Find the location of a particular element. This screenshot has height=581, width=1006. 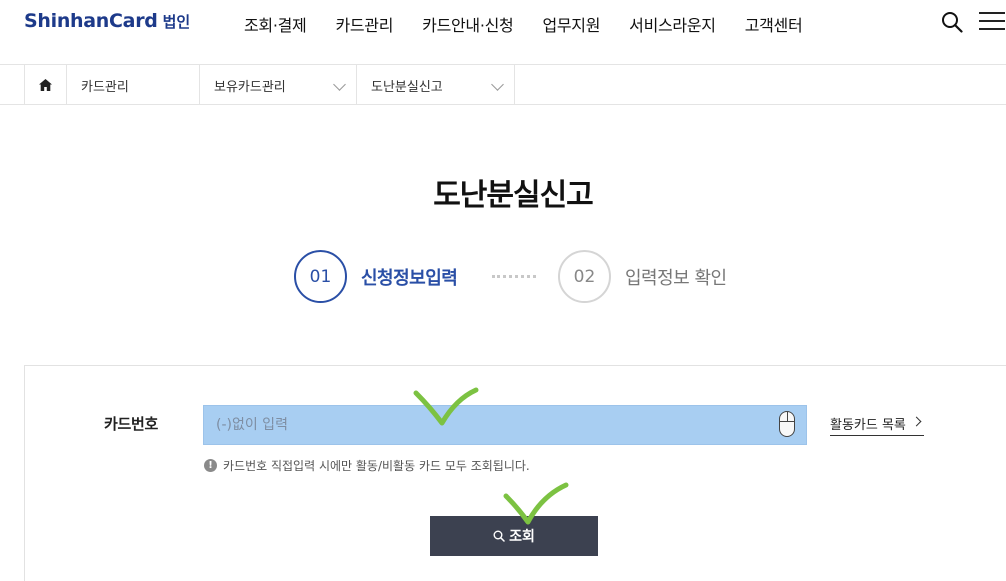

step-2: 02 입력정보 확인 is located at coordinates (642, 276).